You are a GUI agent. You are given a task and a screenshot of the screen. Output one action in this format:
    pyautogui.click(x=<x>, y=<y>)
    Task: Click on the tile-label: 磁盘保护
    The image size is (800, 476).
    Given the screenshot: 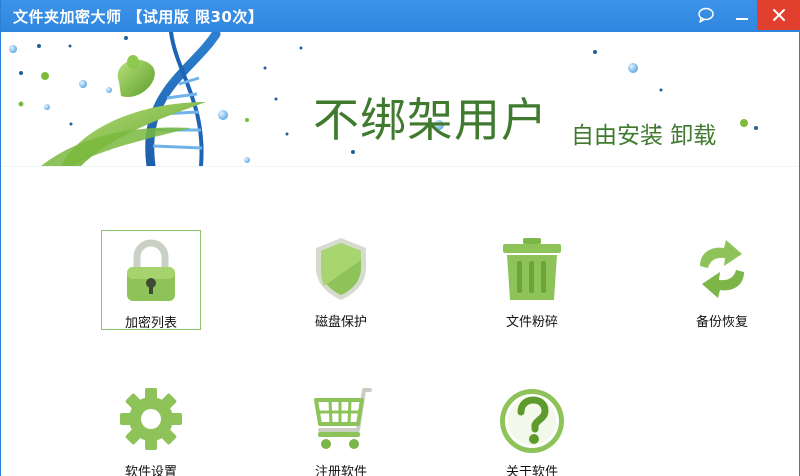 What is the action you would take?
    pyautogui.click(x=340, y=322)
    